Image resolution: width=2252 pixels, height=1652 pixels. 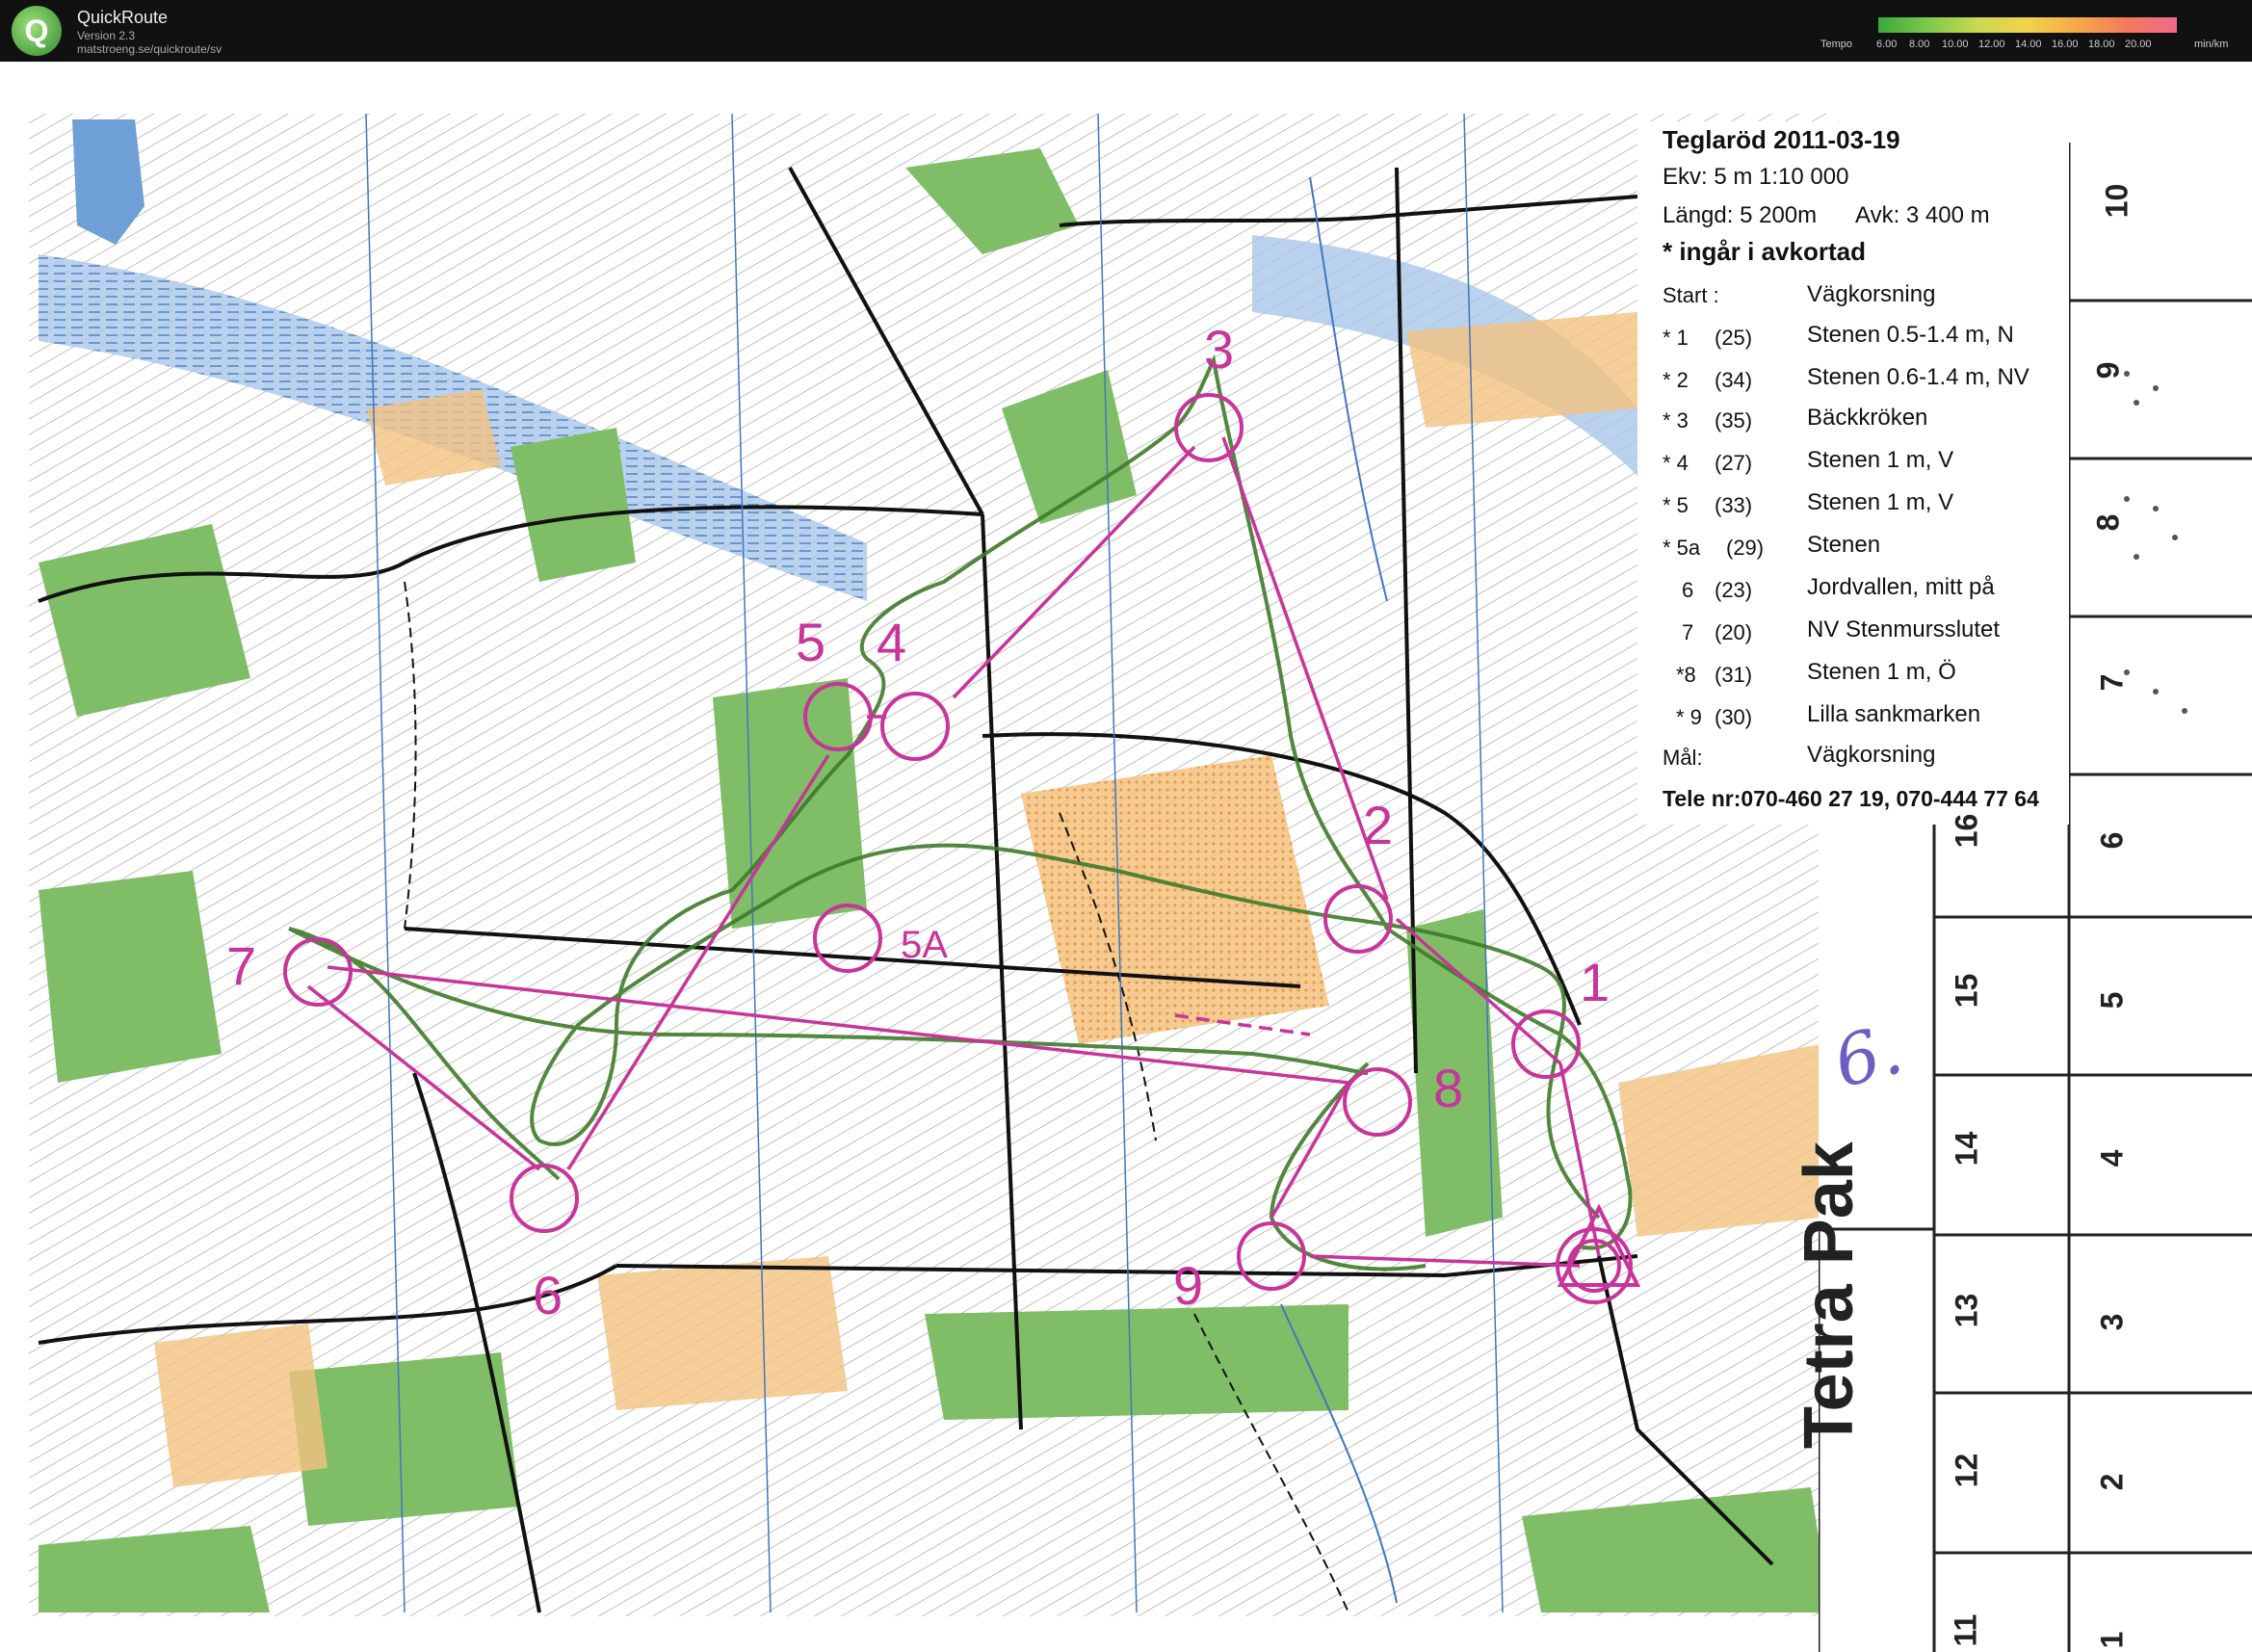 What do you see at coordinates (1188, 1285) in the screenshot?
I see `control-number-9: 9` at bounding box center [1188, 1285].